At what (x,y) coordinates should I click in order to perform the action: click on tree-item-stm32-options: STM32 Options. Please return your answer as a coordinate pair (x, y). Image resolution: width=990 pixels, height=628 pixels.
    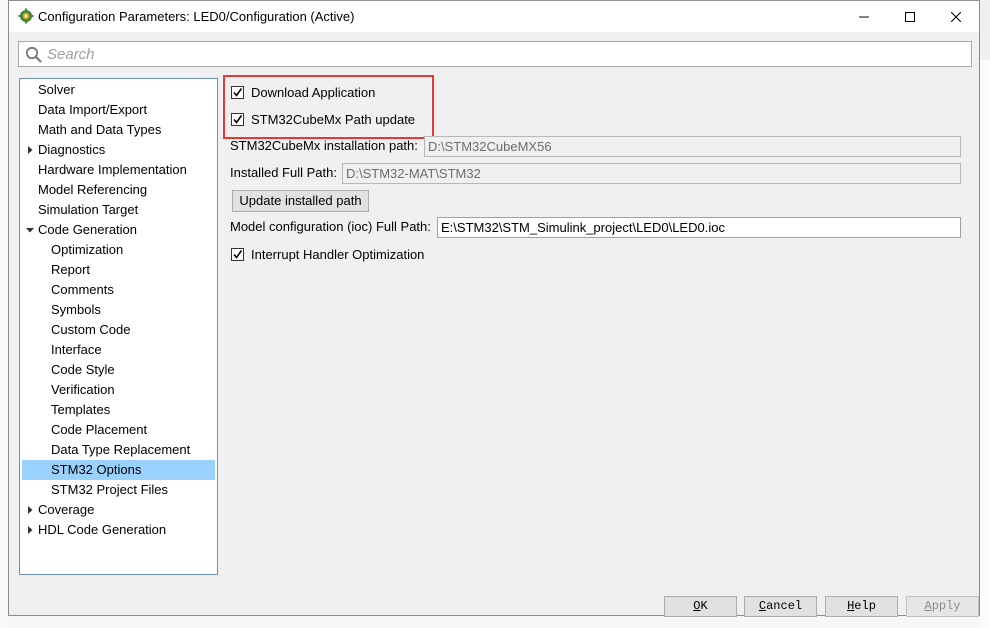
    Looking at the image, I should click on (118, 470).